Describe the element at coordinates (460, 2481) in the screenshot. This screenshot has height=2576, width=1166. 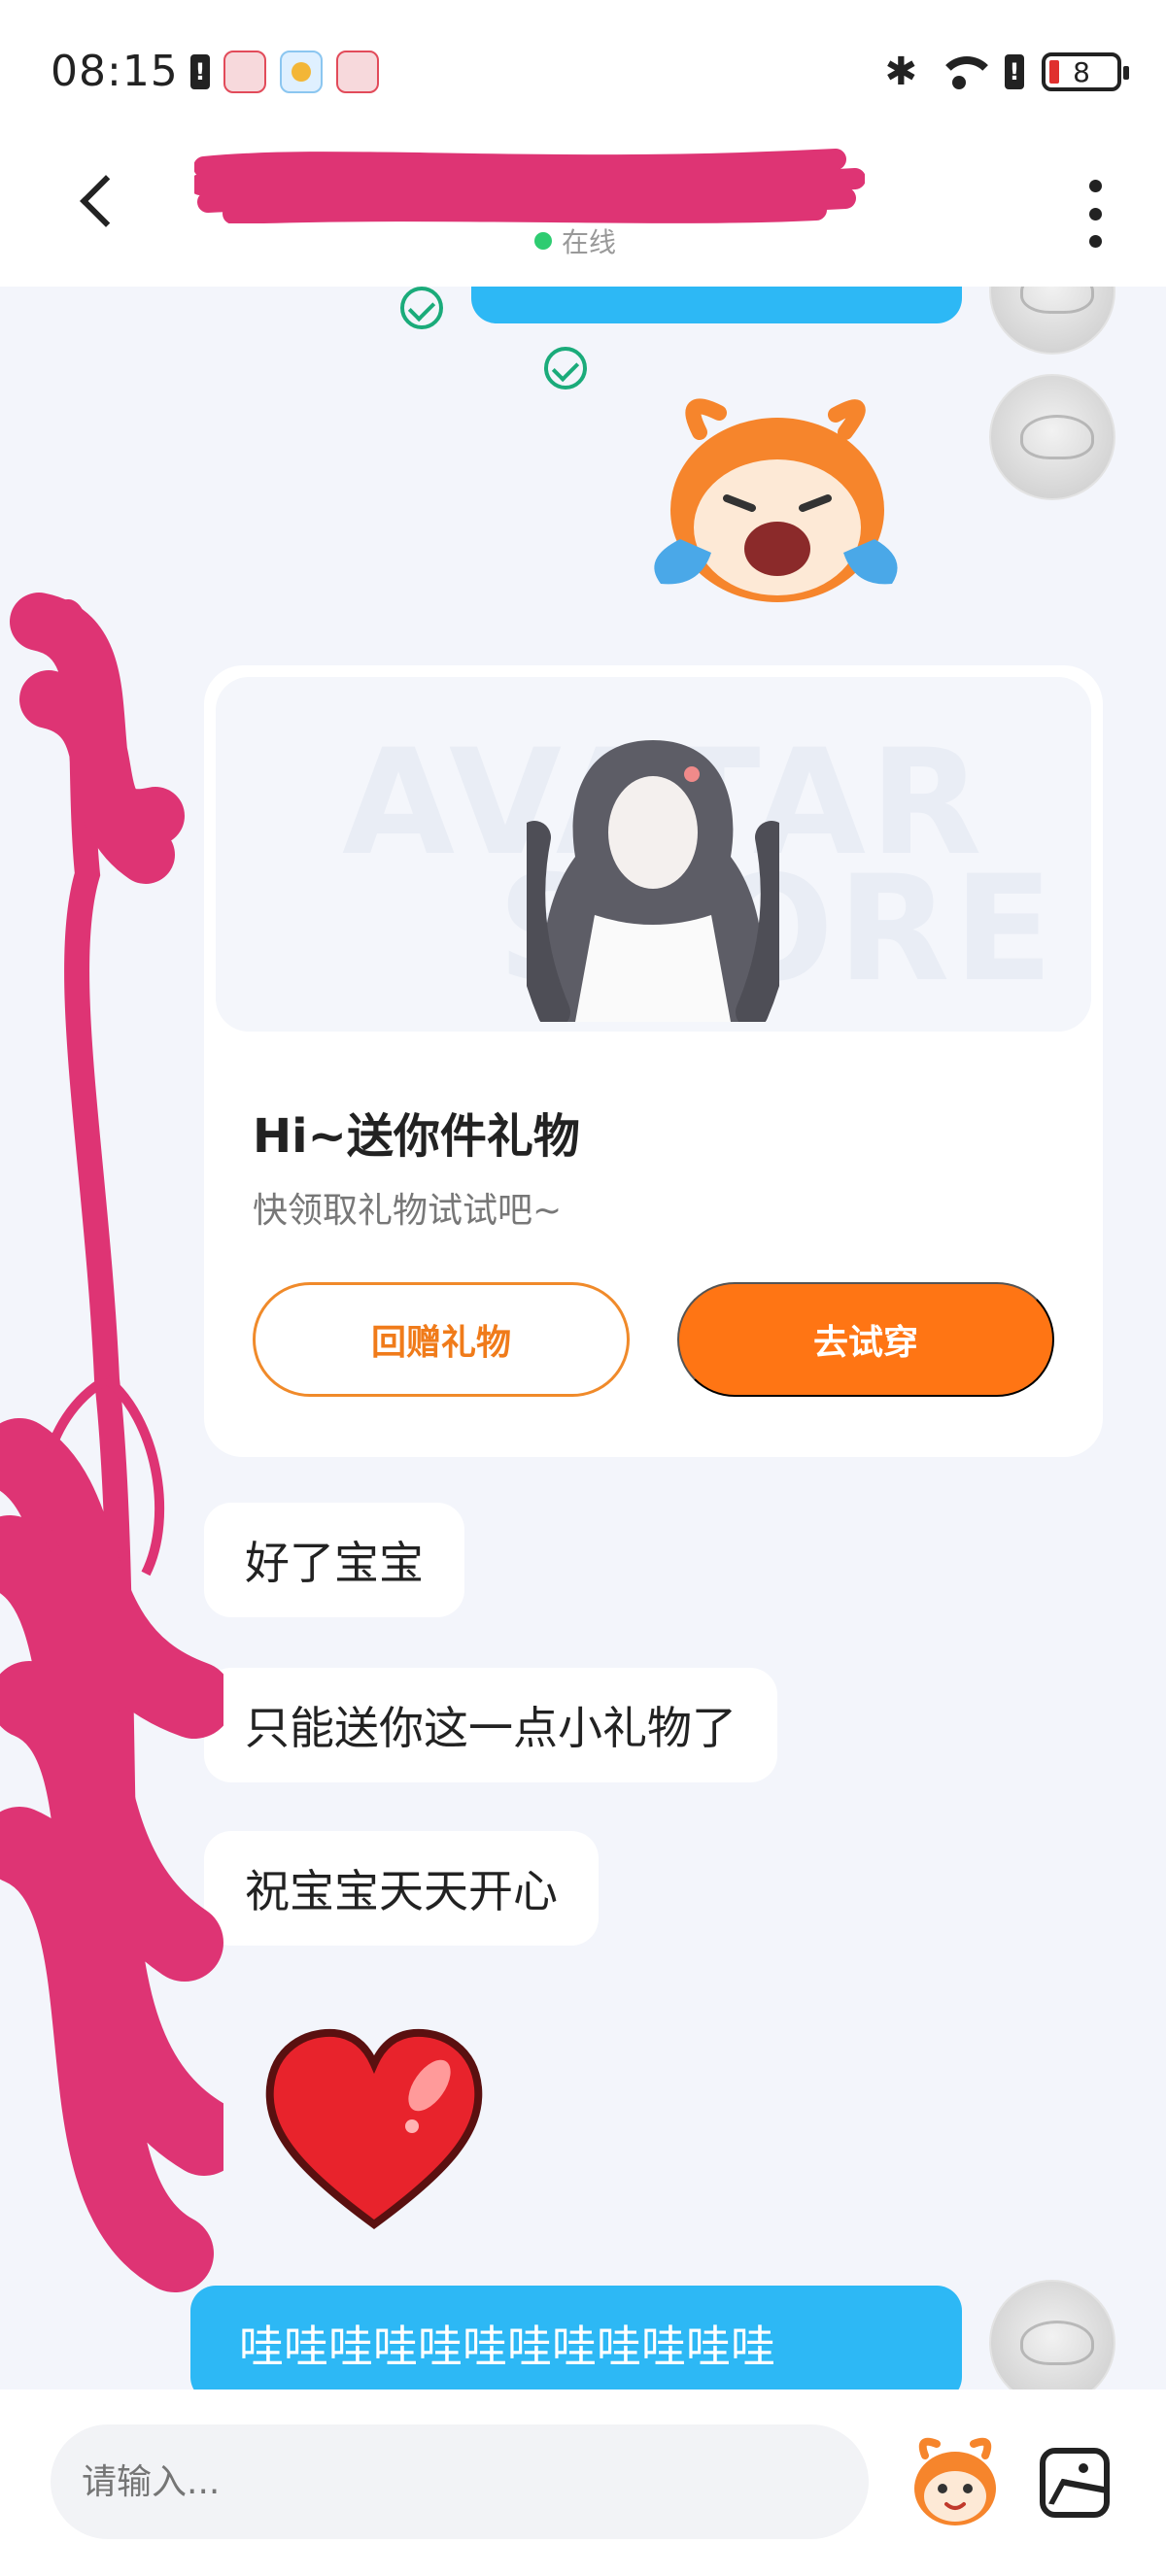
I see `message-input` at that location.